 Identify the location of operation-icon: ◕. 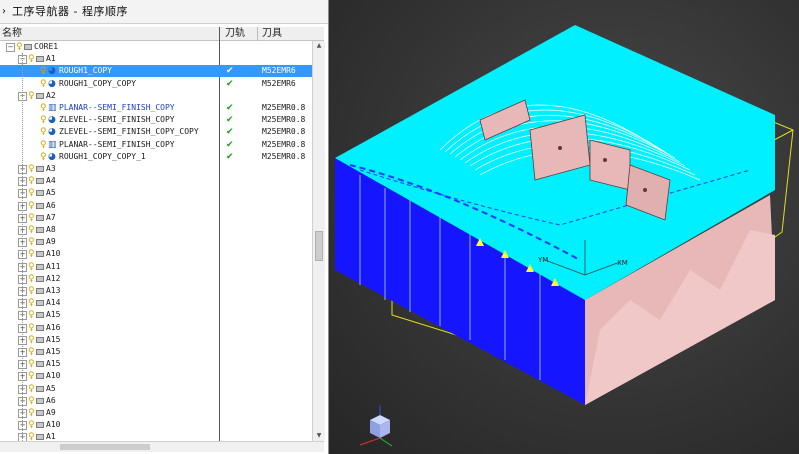
(52, 120).